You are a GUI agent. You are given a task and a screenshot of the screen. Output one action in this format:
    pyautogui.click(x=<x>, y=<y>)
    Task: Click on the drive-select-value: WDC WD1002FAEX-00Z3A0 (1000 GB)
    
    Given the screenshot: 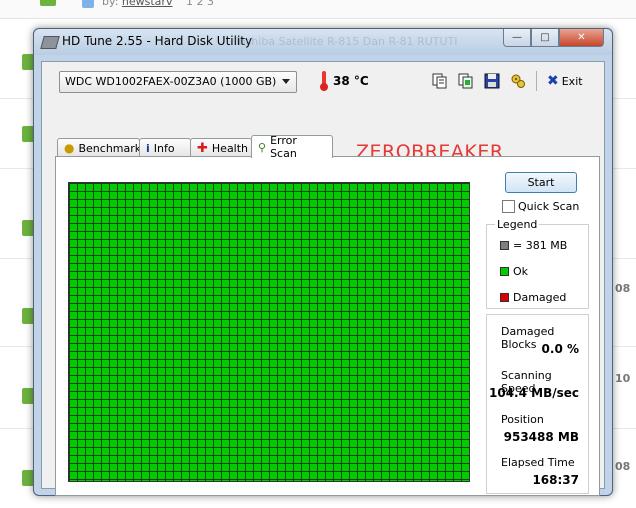 What is the action you would take?
    pyautogui.click(x=171, y=81)
    